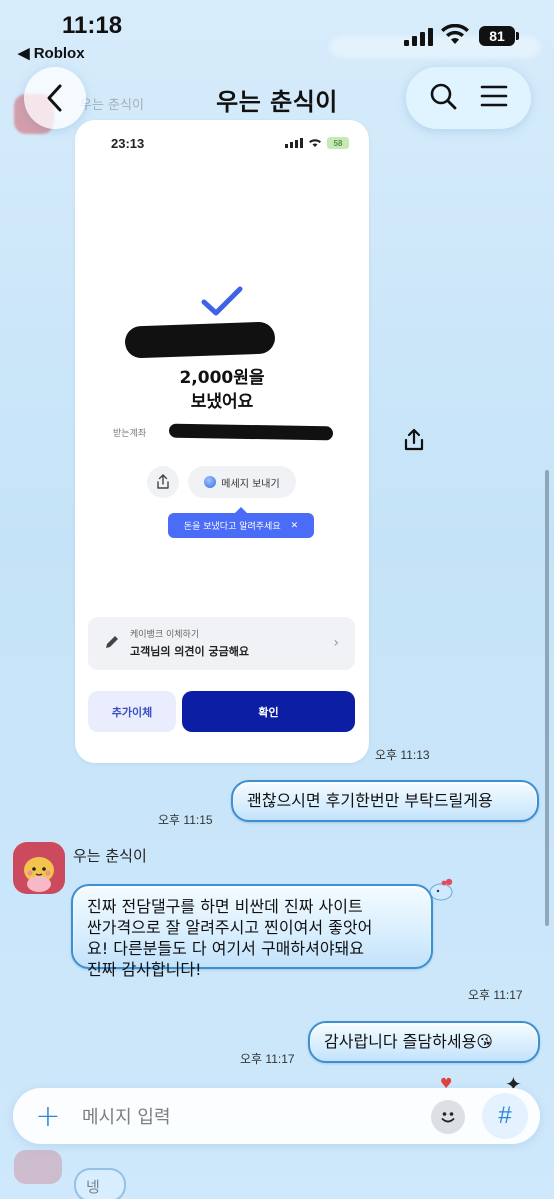 The image size is (554, 1199). What do you see at coordinates (48, 1116) in the screenshot?
I see `attach-plus-button: +` at bounding box center [48, 1116].